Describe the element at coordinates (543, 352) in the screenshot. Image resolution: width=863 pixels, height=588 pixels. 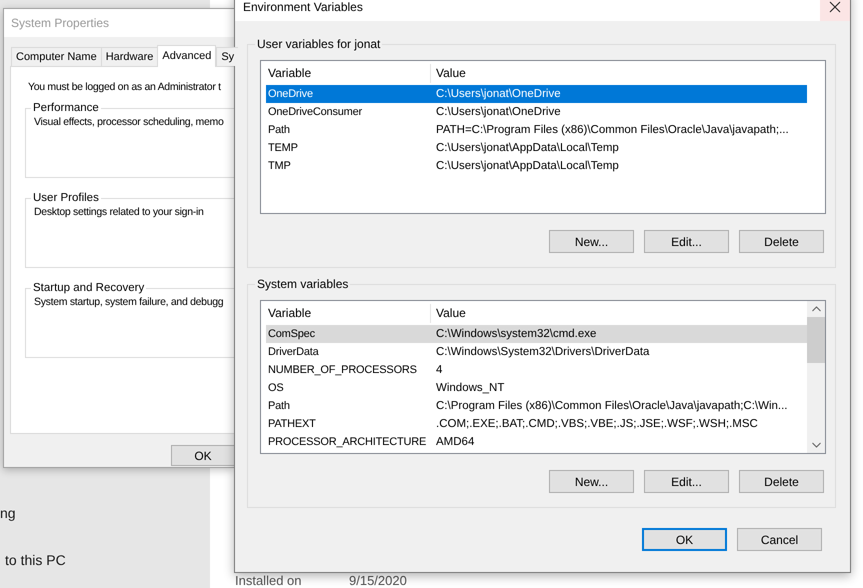
I see `table-cell-text: C:\Windows\System32\Drivers\DriverData` at that location.